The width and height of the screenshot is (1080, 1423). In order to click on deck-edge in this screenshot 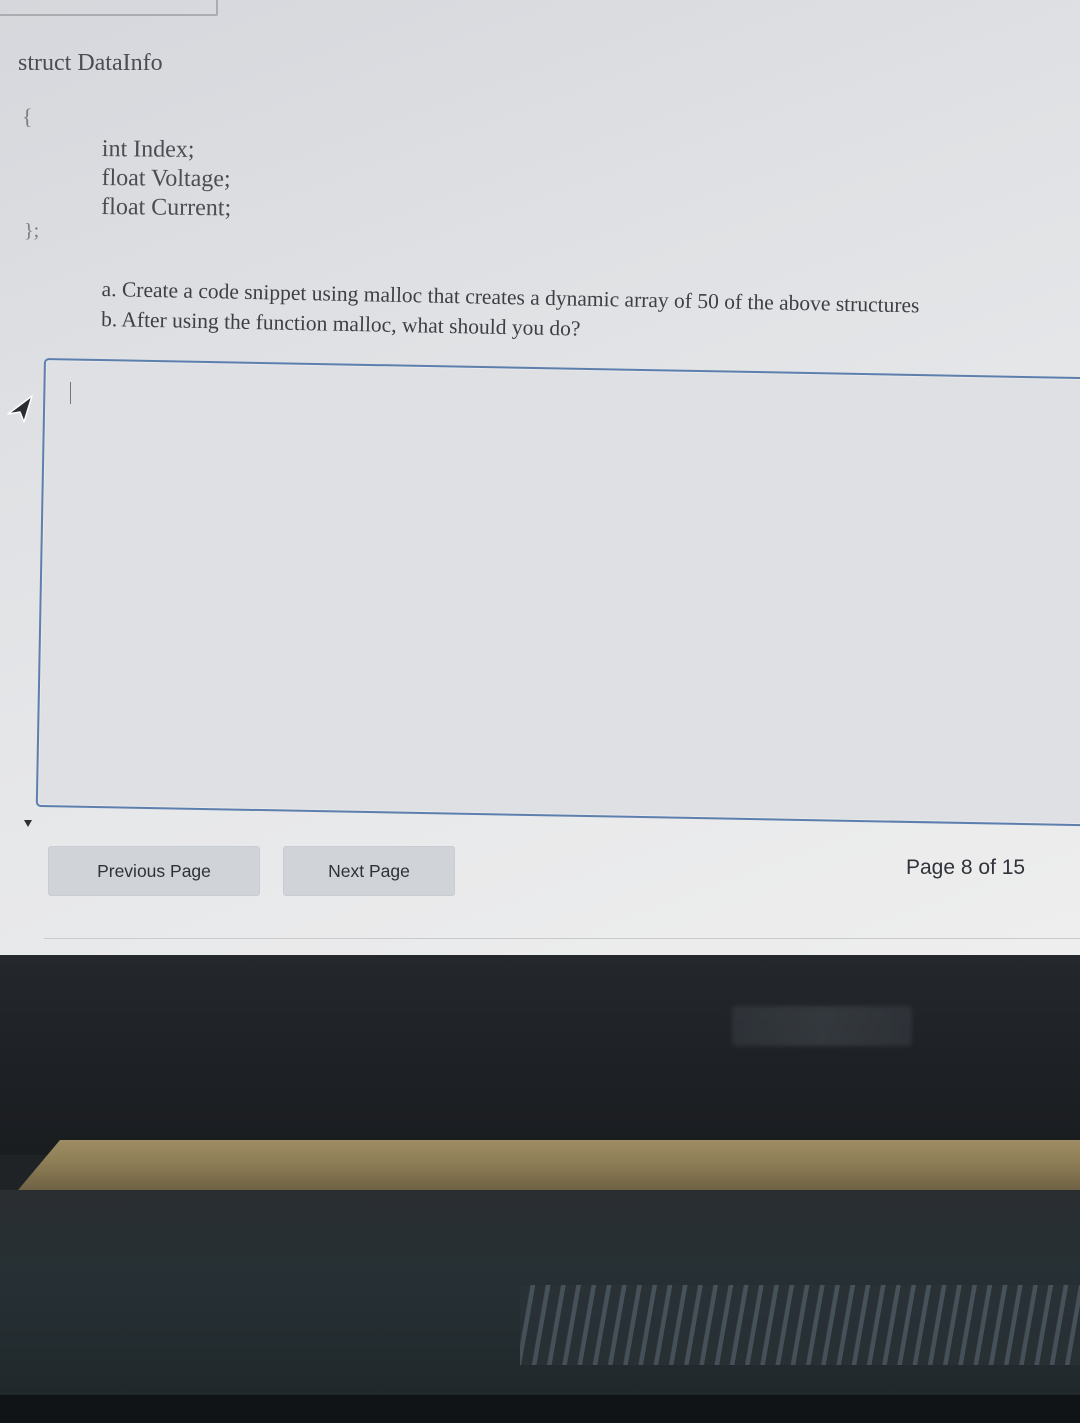, I will do `click(540, 1409)`.